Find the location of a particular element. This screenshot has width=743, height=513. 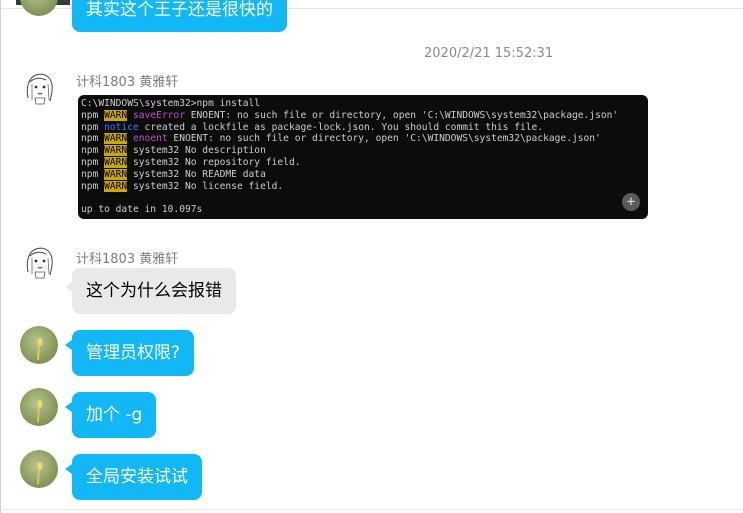

message-text: 全局安装试试 is located at coordinates (137, 477).